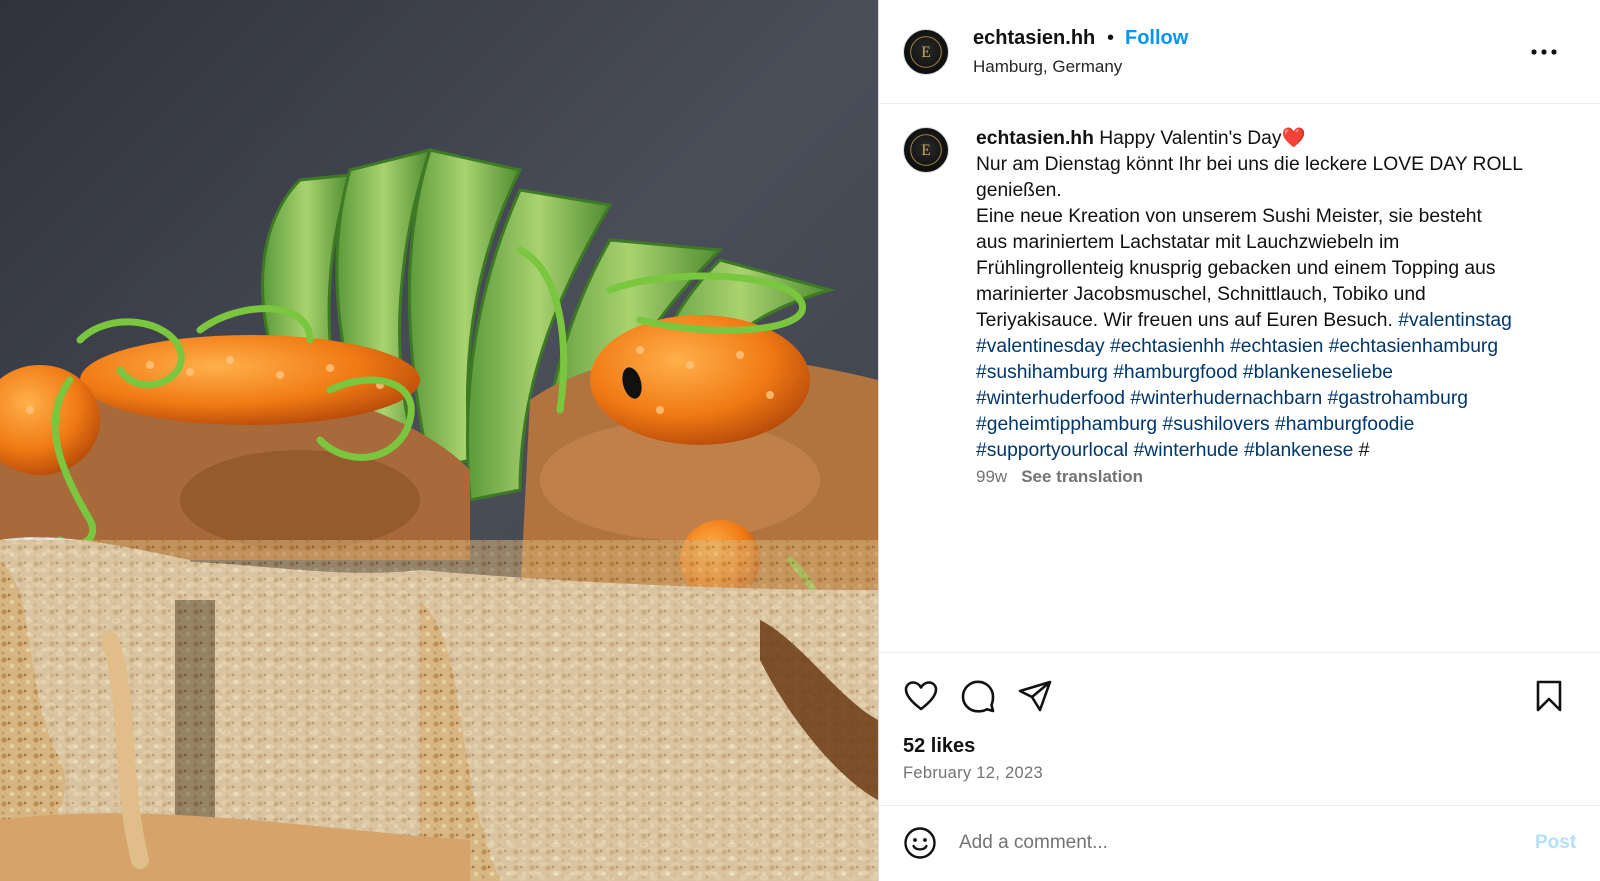 The image size is (1600, 881). Describe the element at coordinates (1226, 398) in the screenshot. I see `hashtag-link: #winterhudernachbarn` at that location.